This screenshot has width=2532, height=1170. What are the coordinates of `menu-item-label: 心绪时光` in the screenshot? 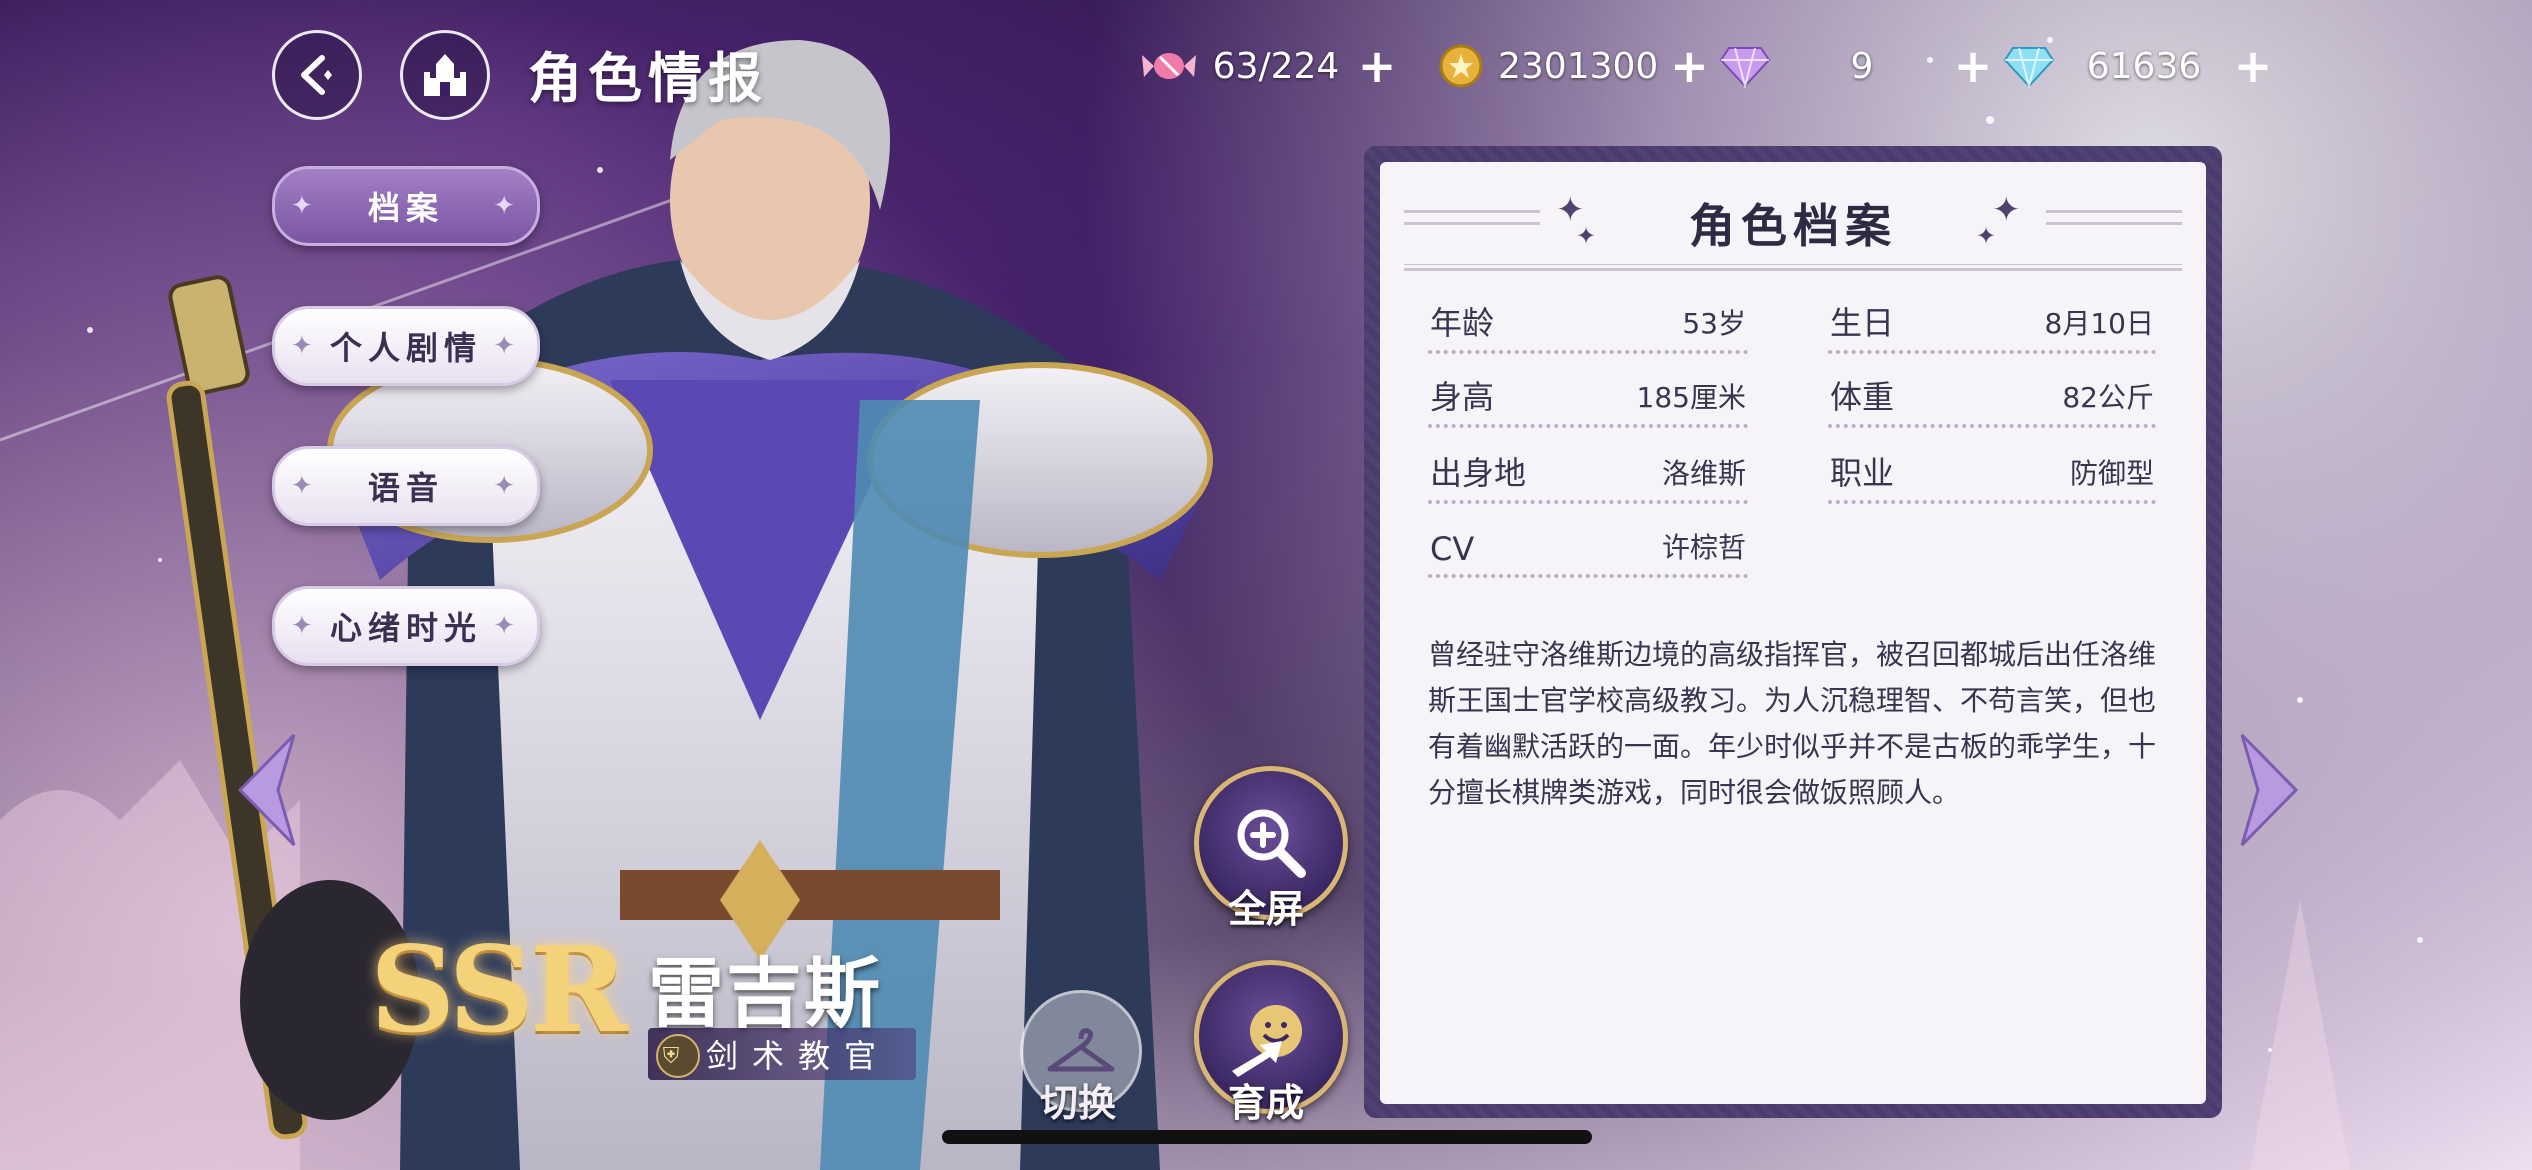 It's located at (405, 628).